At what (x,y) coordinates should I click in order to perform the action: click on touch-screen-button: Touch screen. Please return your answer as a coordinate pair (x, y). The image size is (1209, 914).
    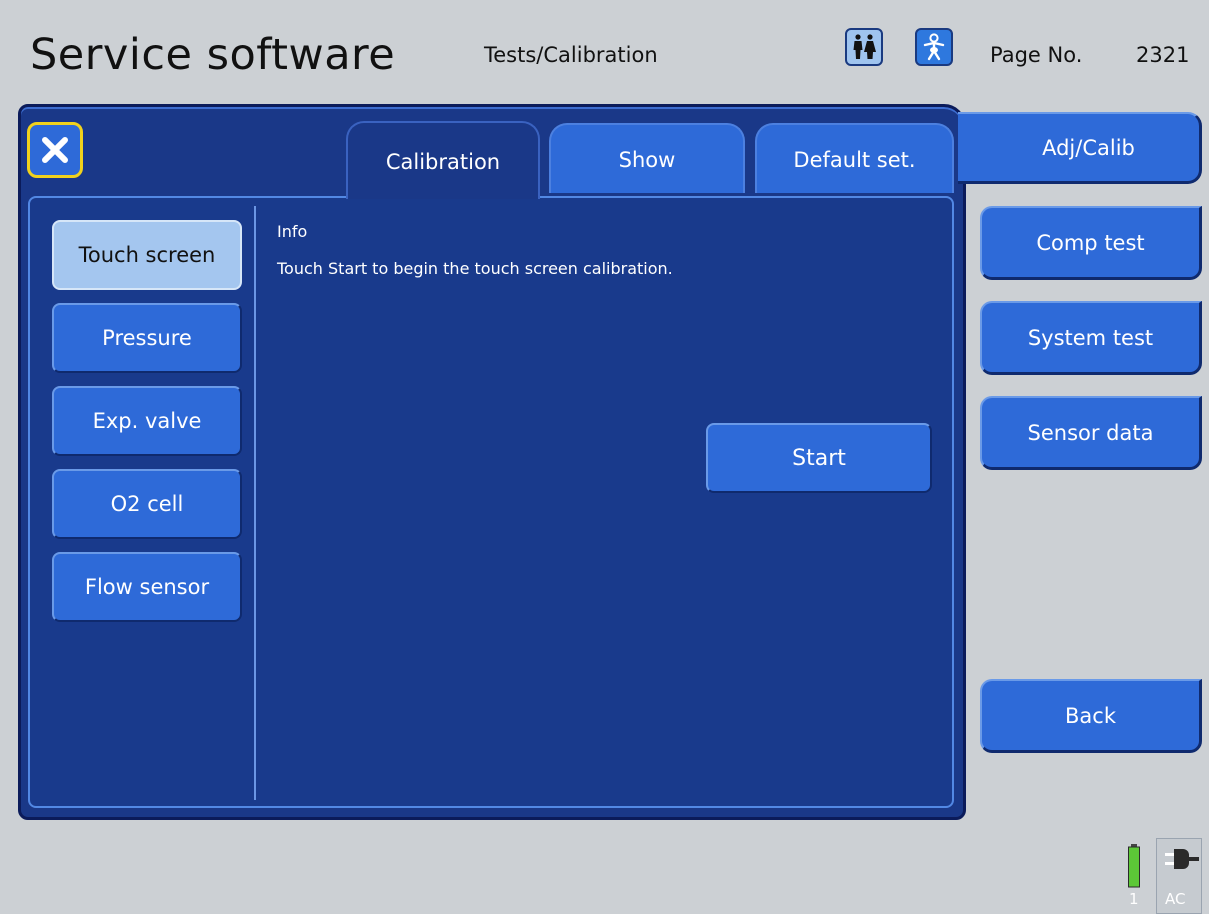
    Looking at the image, I should click on (147, 255).